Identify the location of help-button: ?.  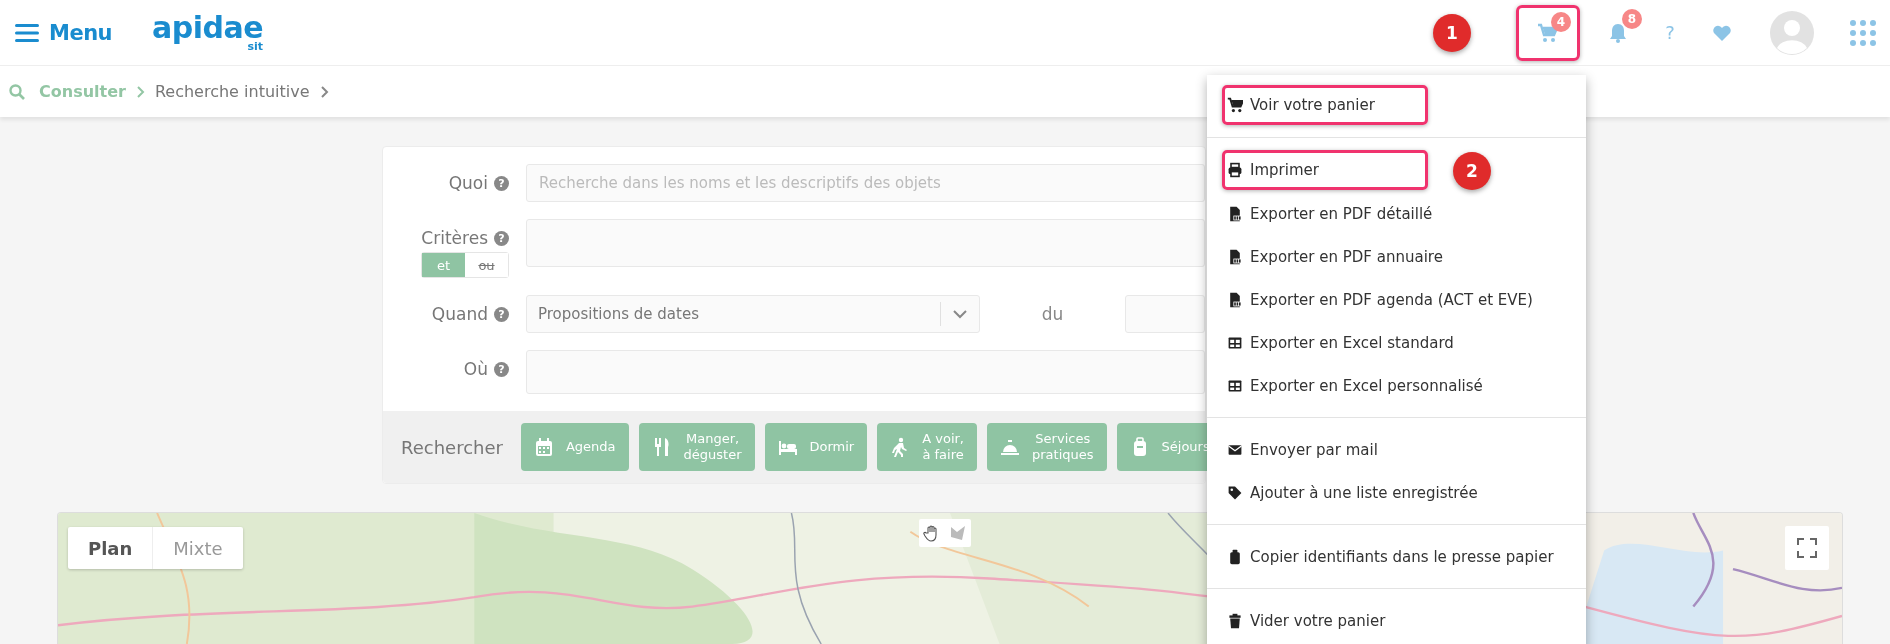
(1670, 33).